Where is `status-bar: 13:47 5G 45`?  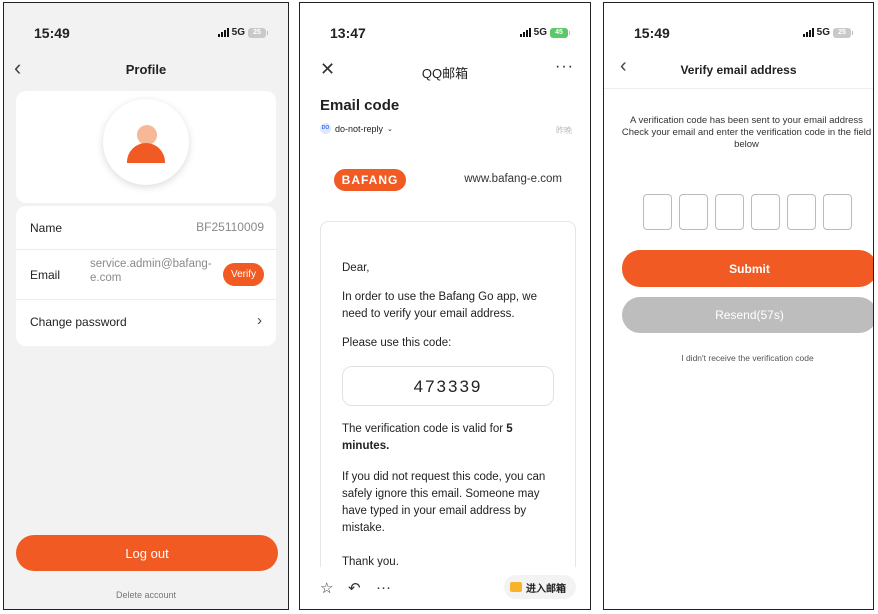 status-bar: 13:47 5G 45 is located at coordinates (445, 27).